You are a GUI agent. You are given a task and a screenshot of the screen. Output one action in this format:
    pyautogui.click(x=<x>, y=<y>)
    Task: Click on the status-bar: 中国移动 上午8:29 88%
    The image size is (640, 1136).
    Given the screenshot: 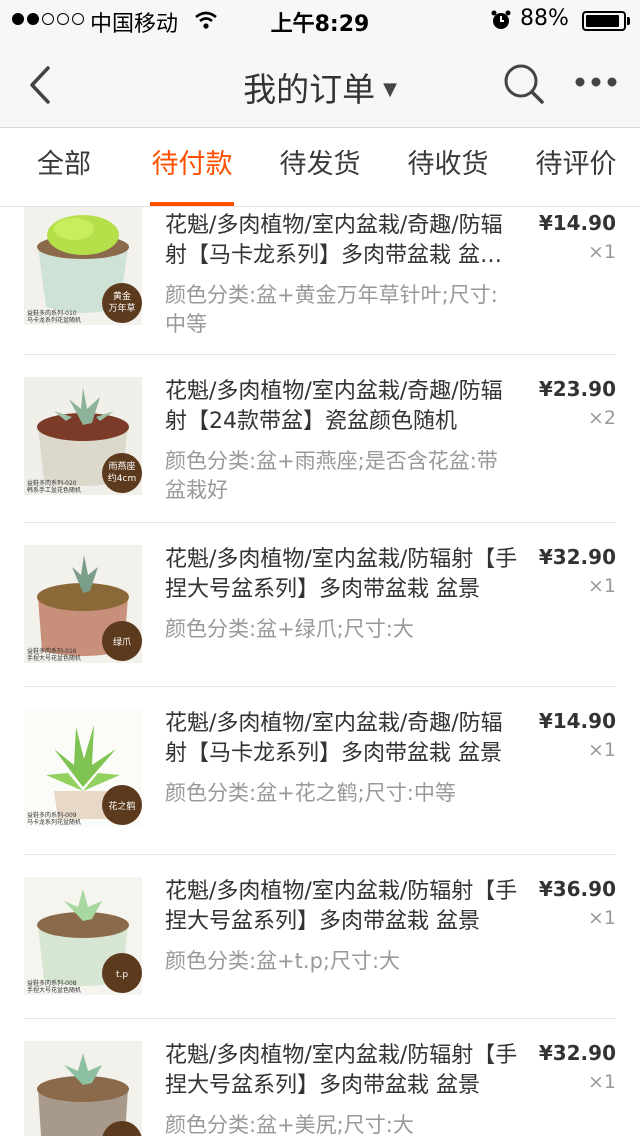 What is the action you would take?
    pyautogui.click(x=320, y=20)
    